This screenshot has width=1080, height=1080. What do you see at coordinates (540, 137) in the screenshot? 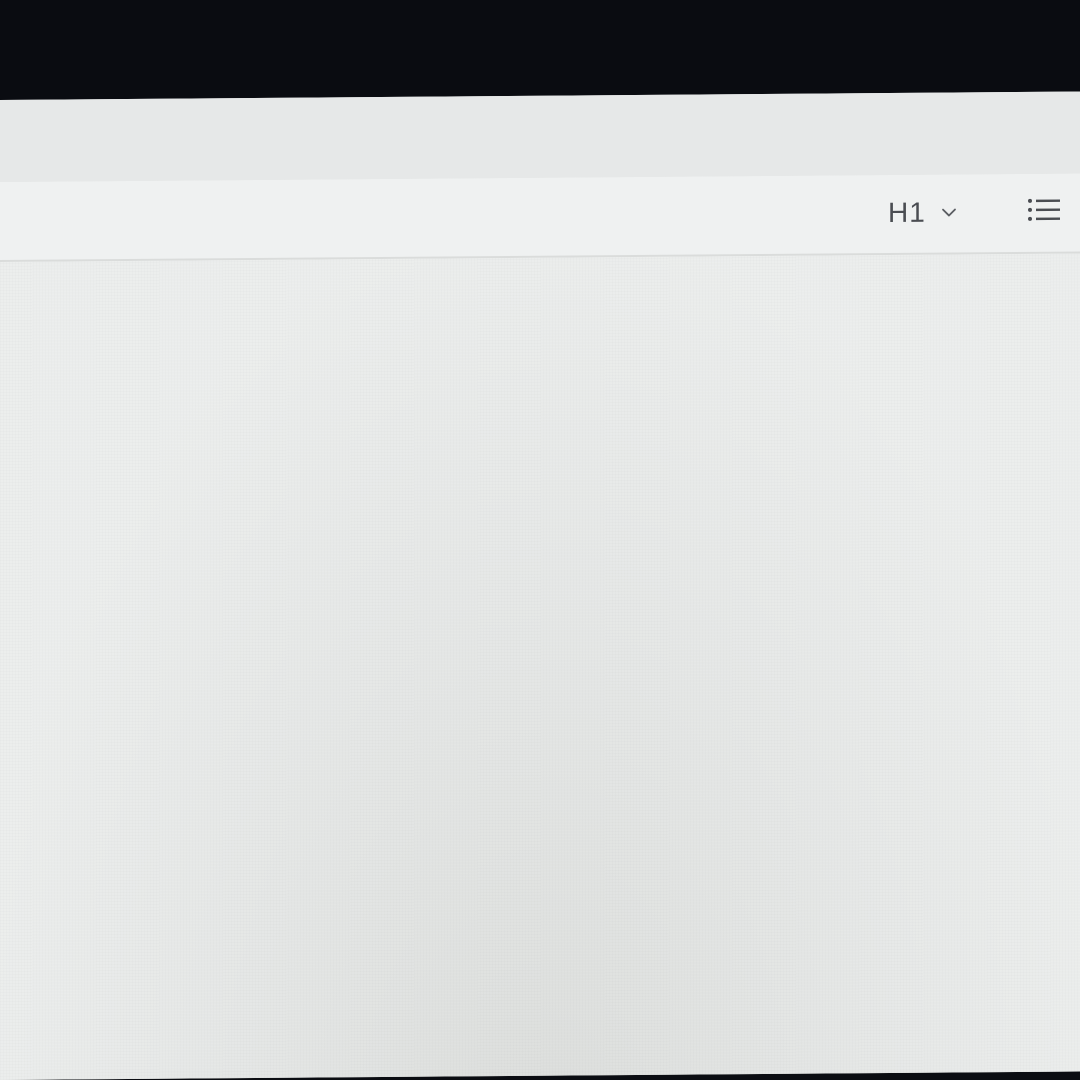
I see `app-header-bar` at bounding box center [540, 137].